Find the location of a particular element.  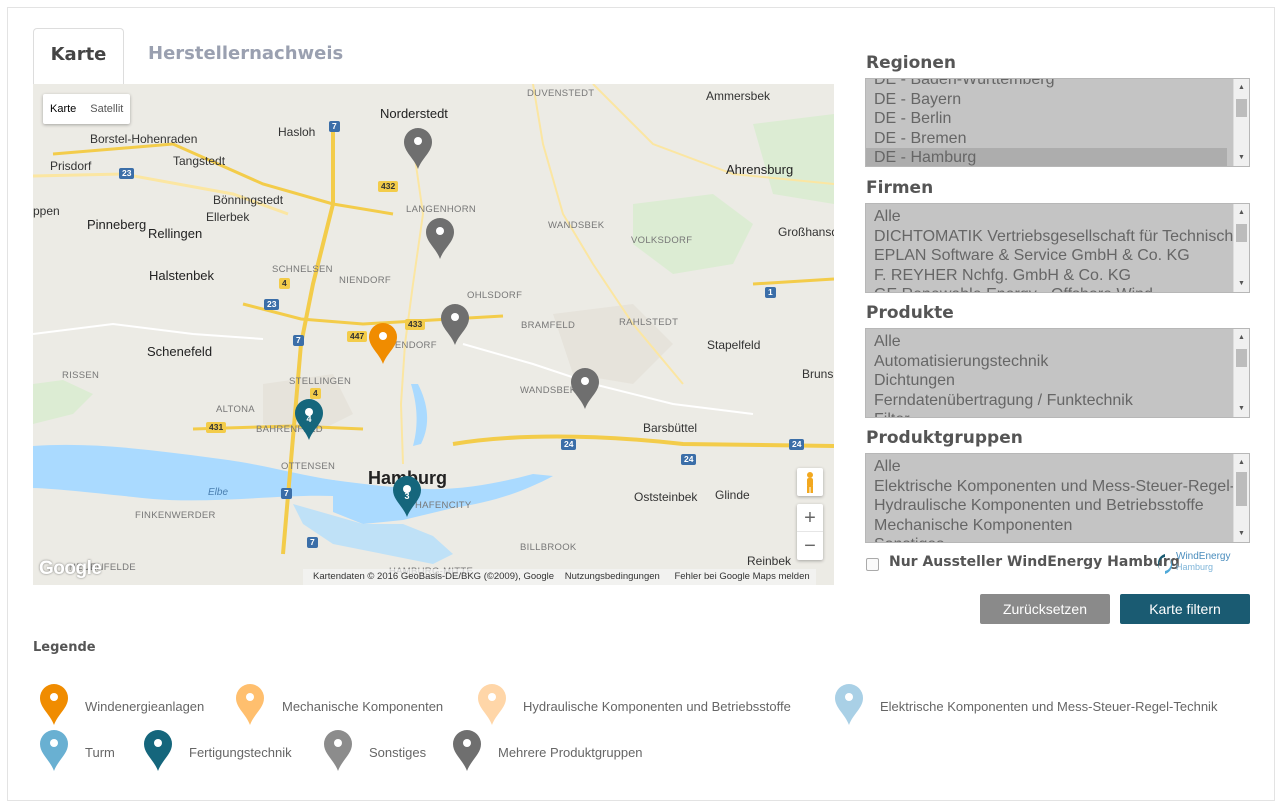

map-place: LANGENHORN is located at coordinates (441, 209).